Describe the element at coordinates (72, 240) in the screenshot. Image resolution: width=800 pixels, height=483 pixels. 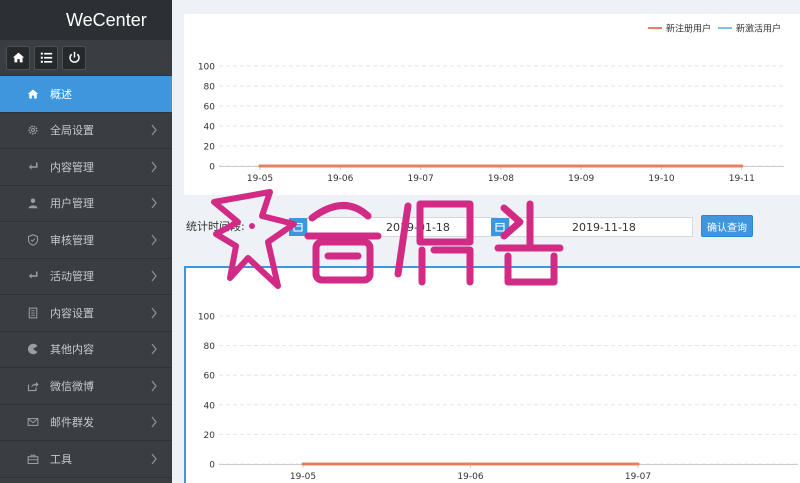
I see `sidebar-item-label: 审核管理` at that location.